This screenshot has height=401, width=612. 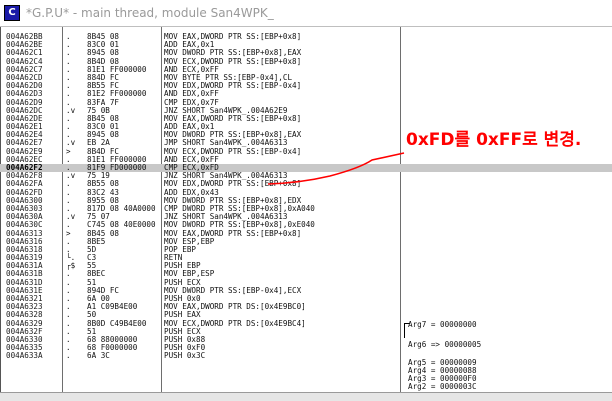 What do you see at coordinates (150, 13) in the screenshot?
I see `window-title: *G.P.U* - main thread, module San4WPK_` at bounding box center [150, 13].